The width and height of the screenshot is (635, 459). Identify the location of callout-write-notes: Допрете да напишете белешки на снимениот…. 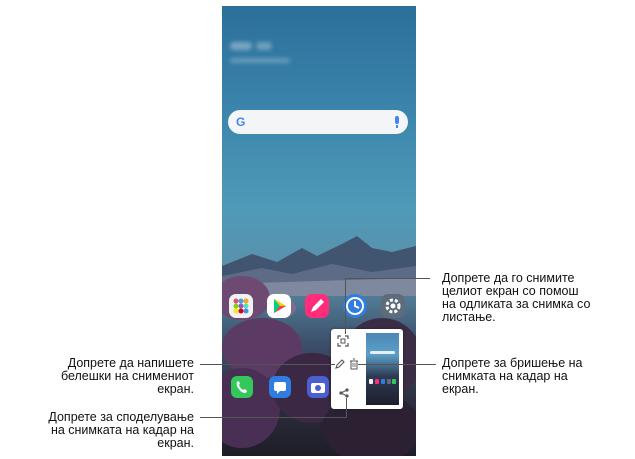
(97, 376).